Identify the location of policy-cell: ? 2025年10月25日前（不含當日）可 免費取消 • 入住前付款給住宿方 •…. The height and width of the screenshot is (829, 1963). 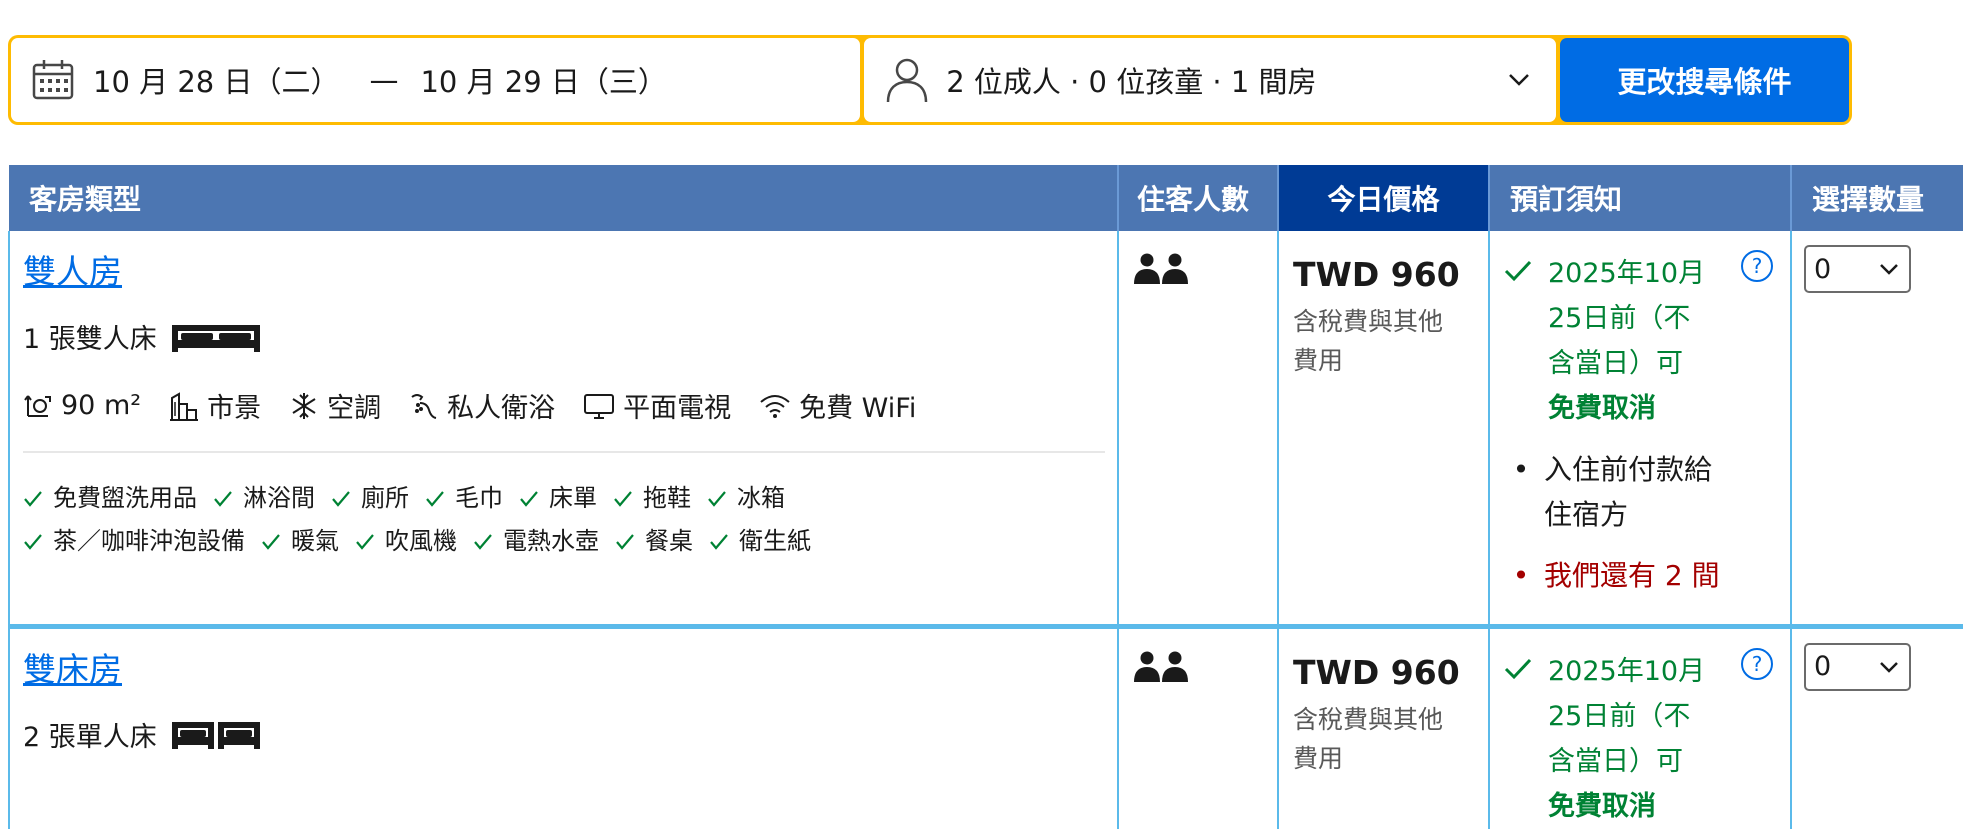
(1640, 428).